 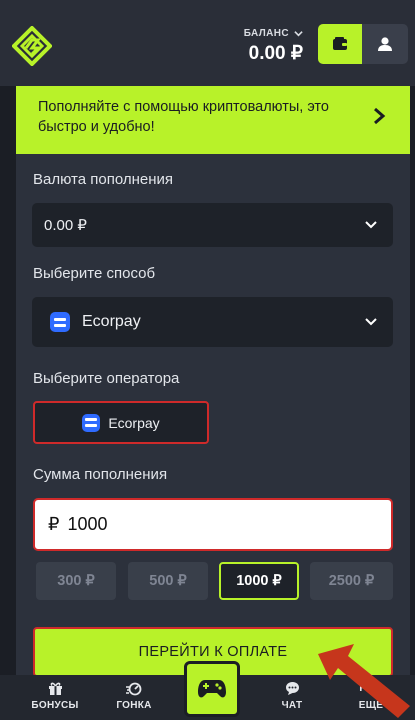 What do you see at coordinates (207, 43) in the screenshot?
I see `top-header: БАЛАНС 0.00 ₽` at bounding box center [207, 43].